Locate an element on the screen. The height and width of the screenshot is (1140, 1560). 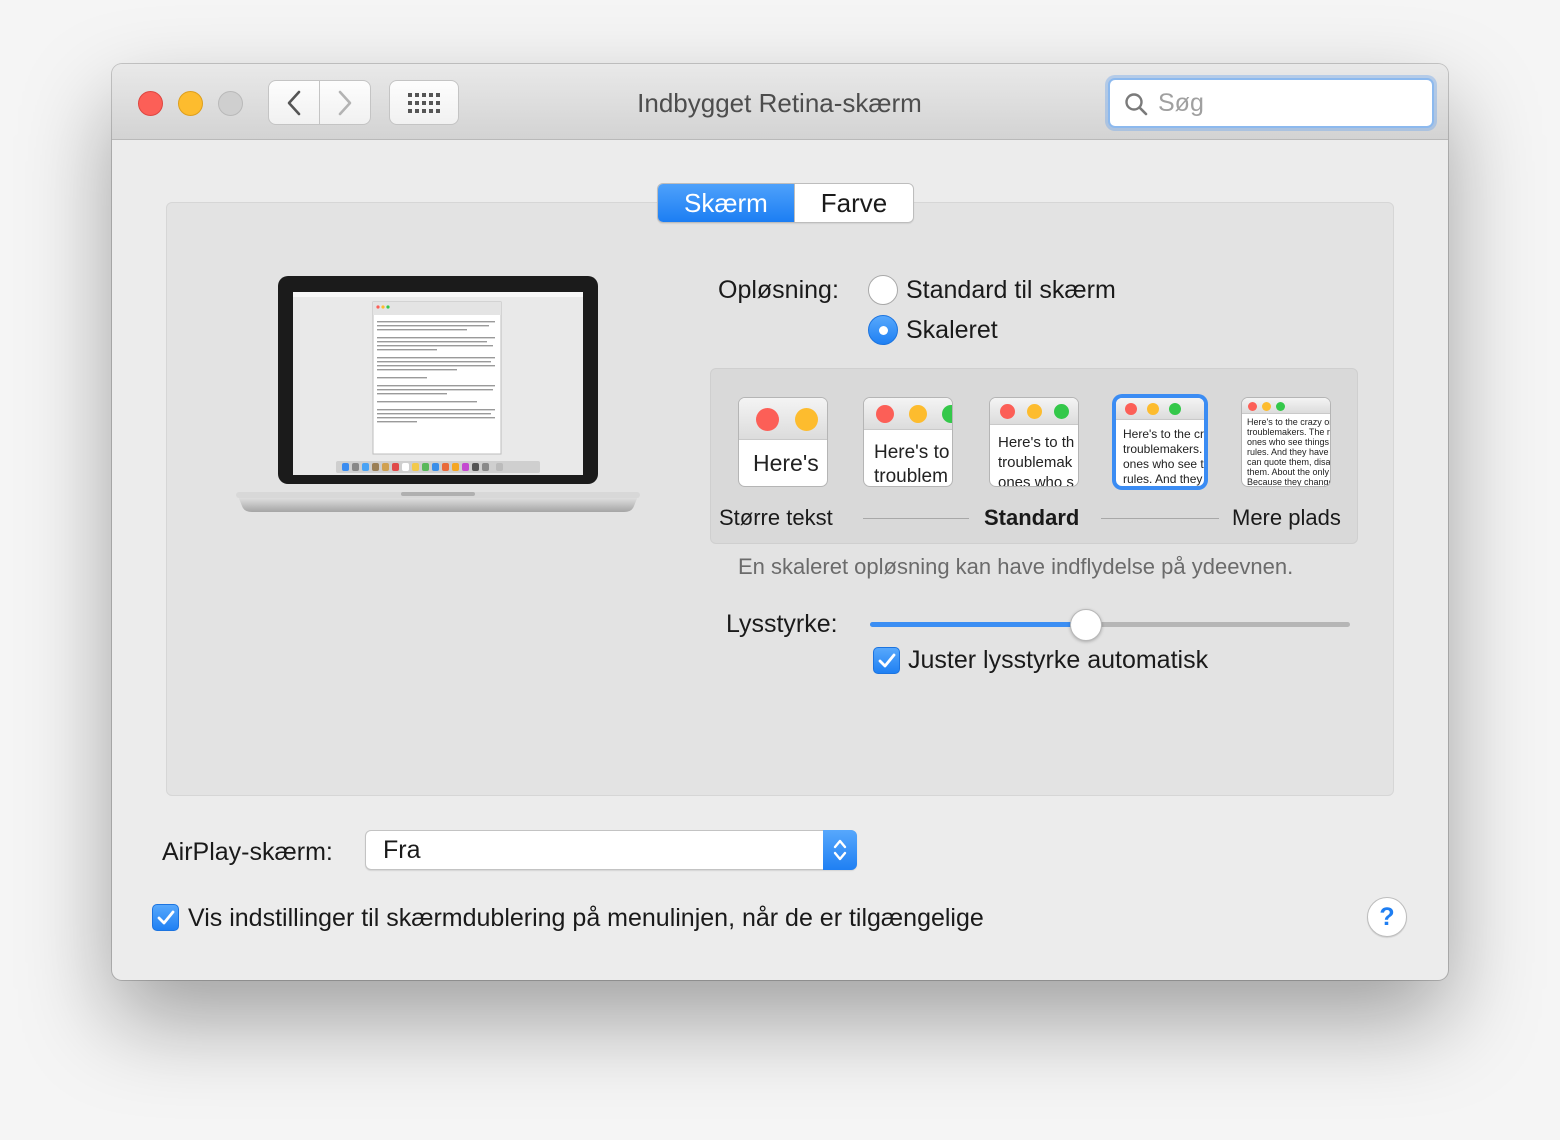
scale-label-more-space: Mere plads is located at coordinates (1286, 517).